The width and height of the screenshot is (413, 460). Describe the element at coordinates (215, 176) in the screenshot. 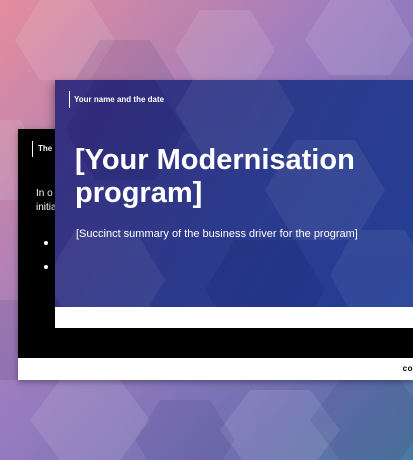

I see `slide-title: [Your Modernisation program]` at that location.